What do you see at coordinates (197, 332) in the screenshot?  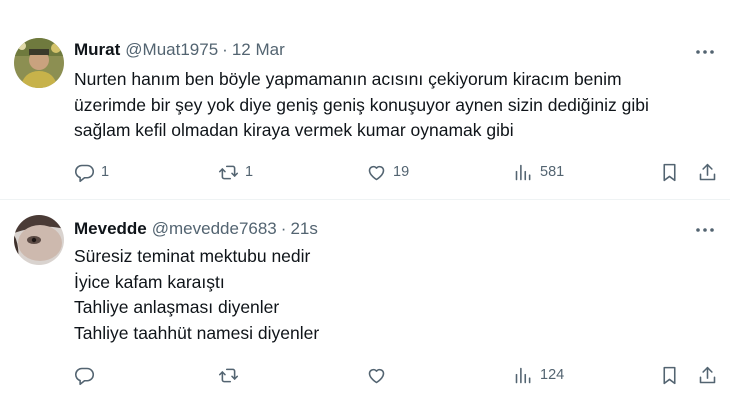 I see `tweet-text-line: Tahliye taahhüt namesi diyenler` at bounding box center [197, 332].